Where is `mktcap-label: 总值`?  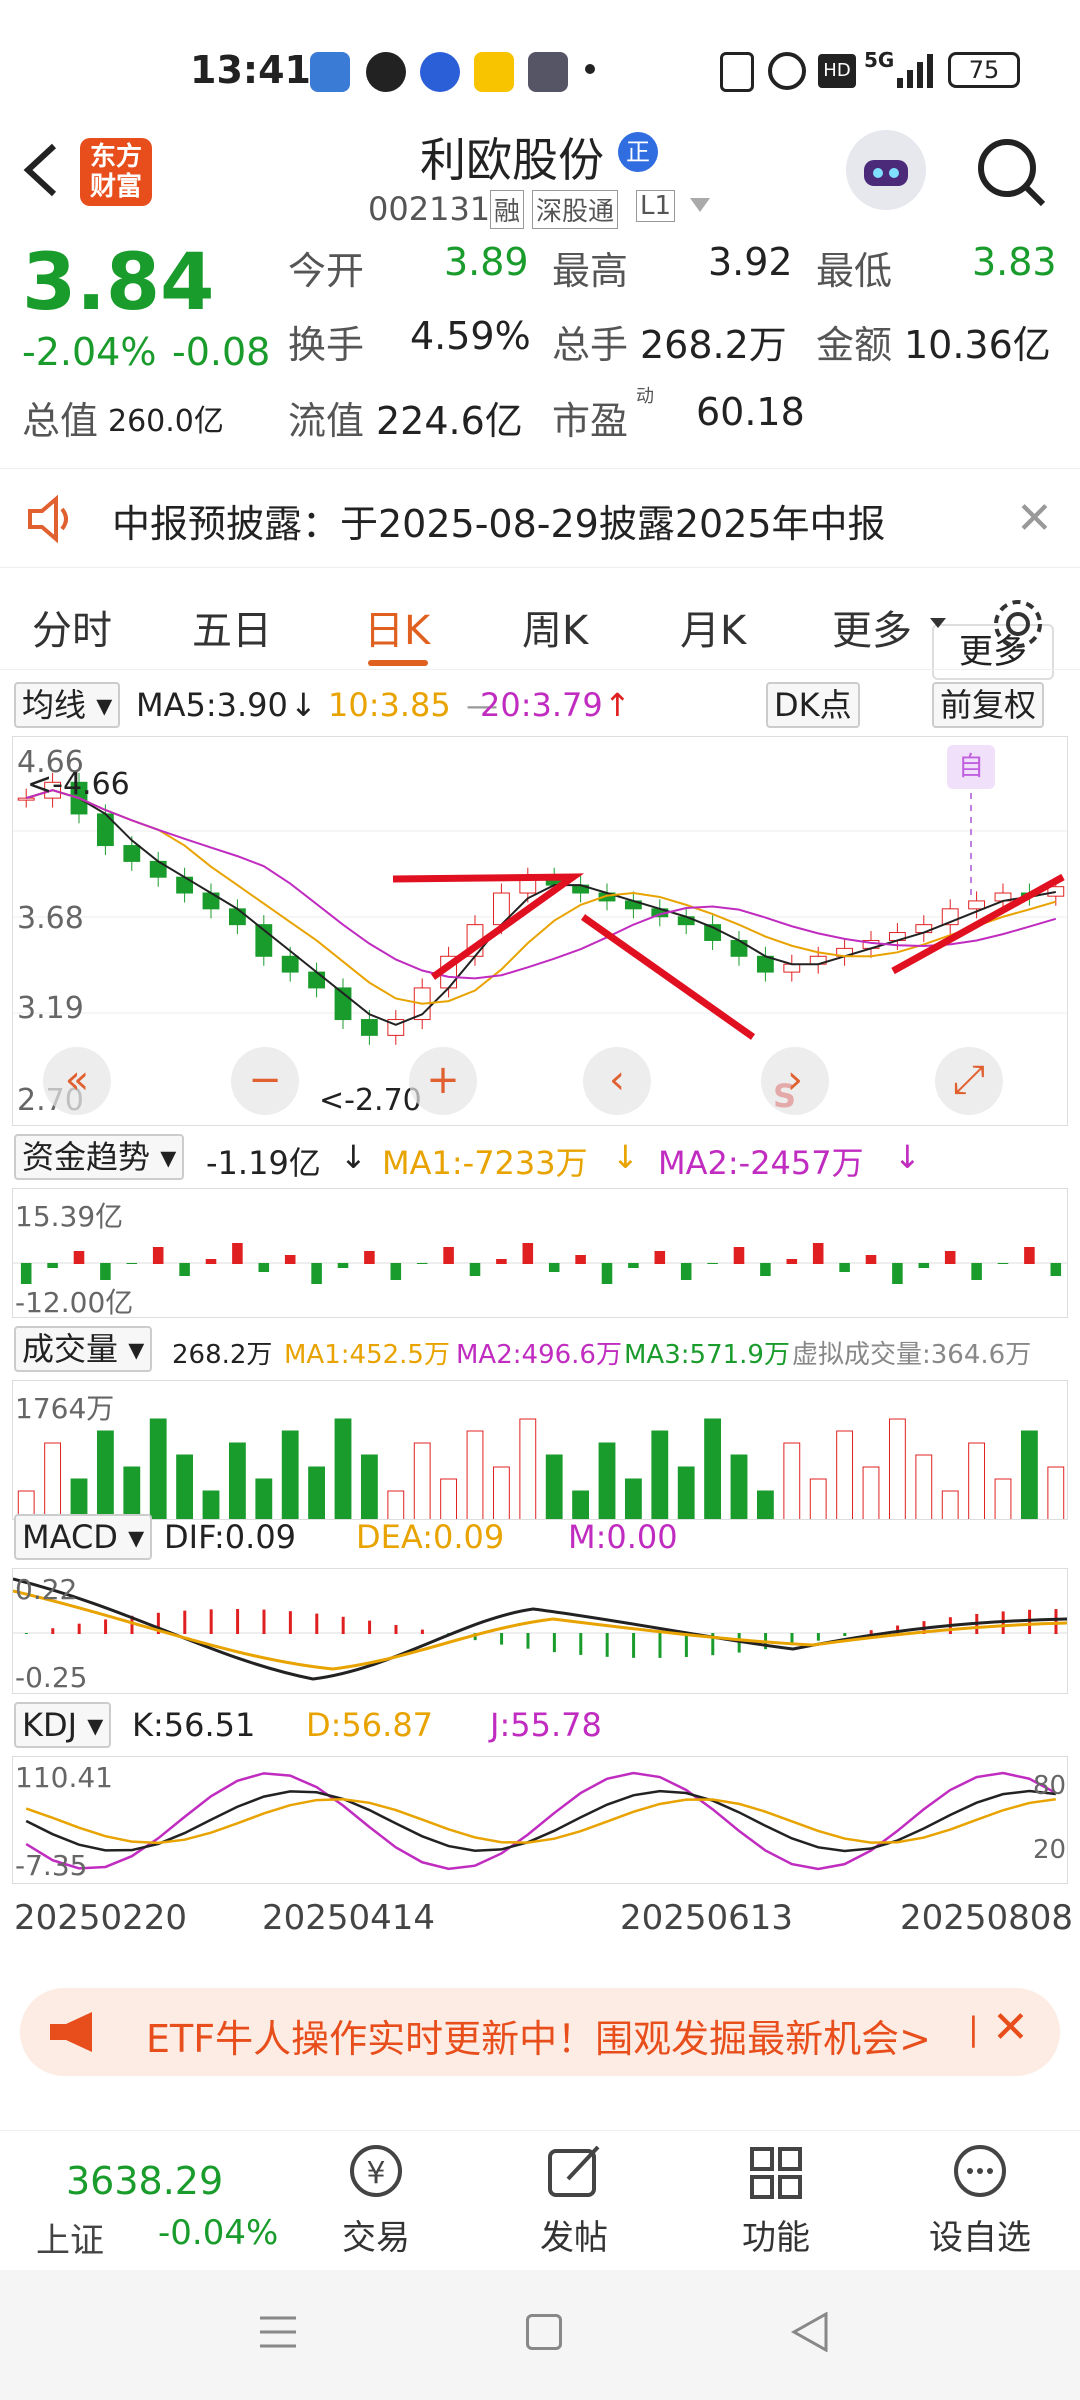 mktcap-label: 总值 is located at coordinates (60, 421).